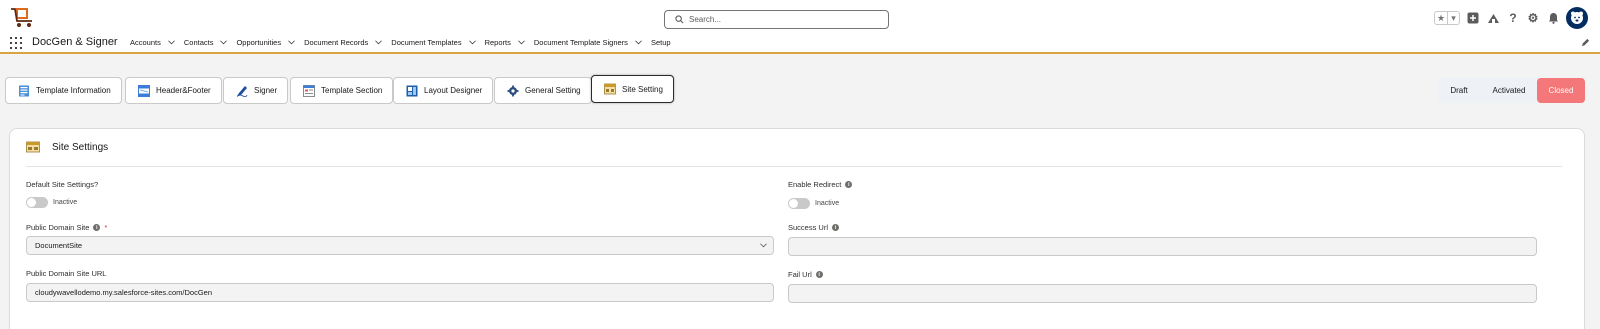 This screenshot has width=1600, height=329. I want to click on public-domain-site-url-label-text: Public Domain Site URL, so click(66, 273).